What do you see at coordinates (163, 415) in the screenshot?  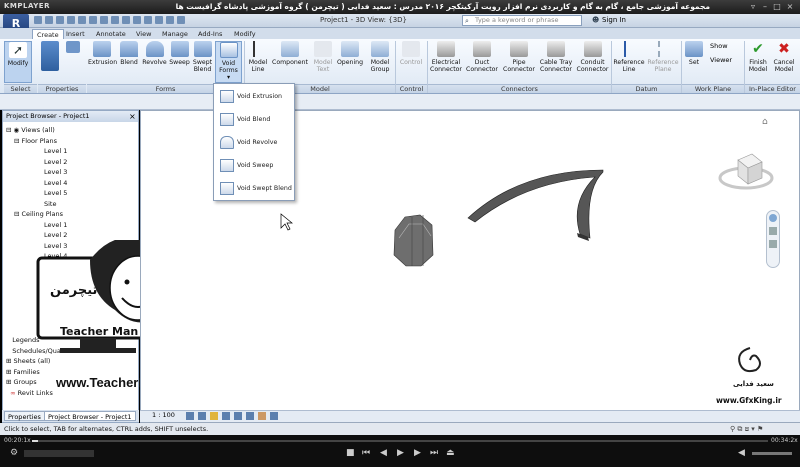 I see `view-scale: 1 : 100` at bounding box center [163, 415].